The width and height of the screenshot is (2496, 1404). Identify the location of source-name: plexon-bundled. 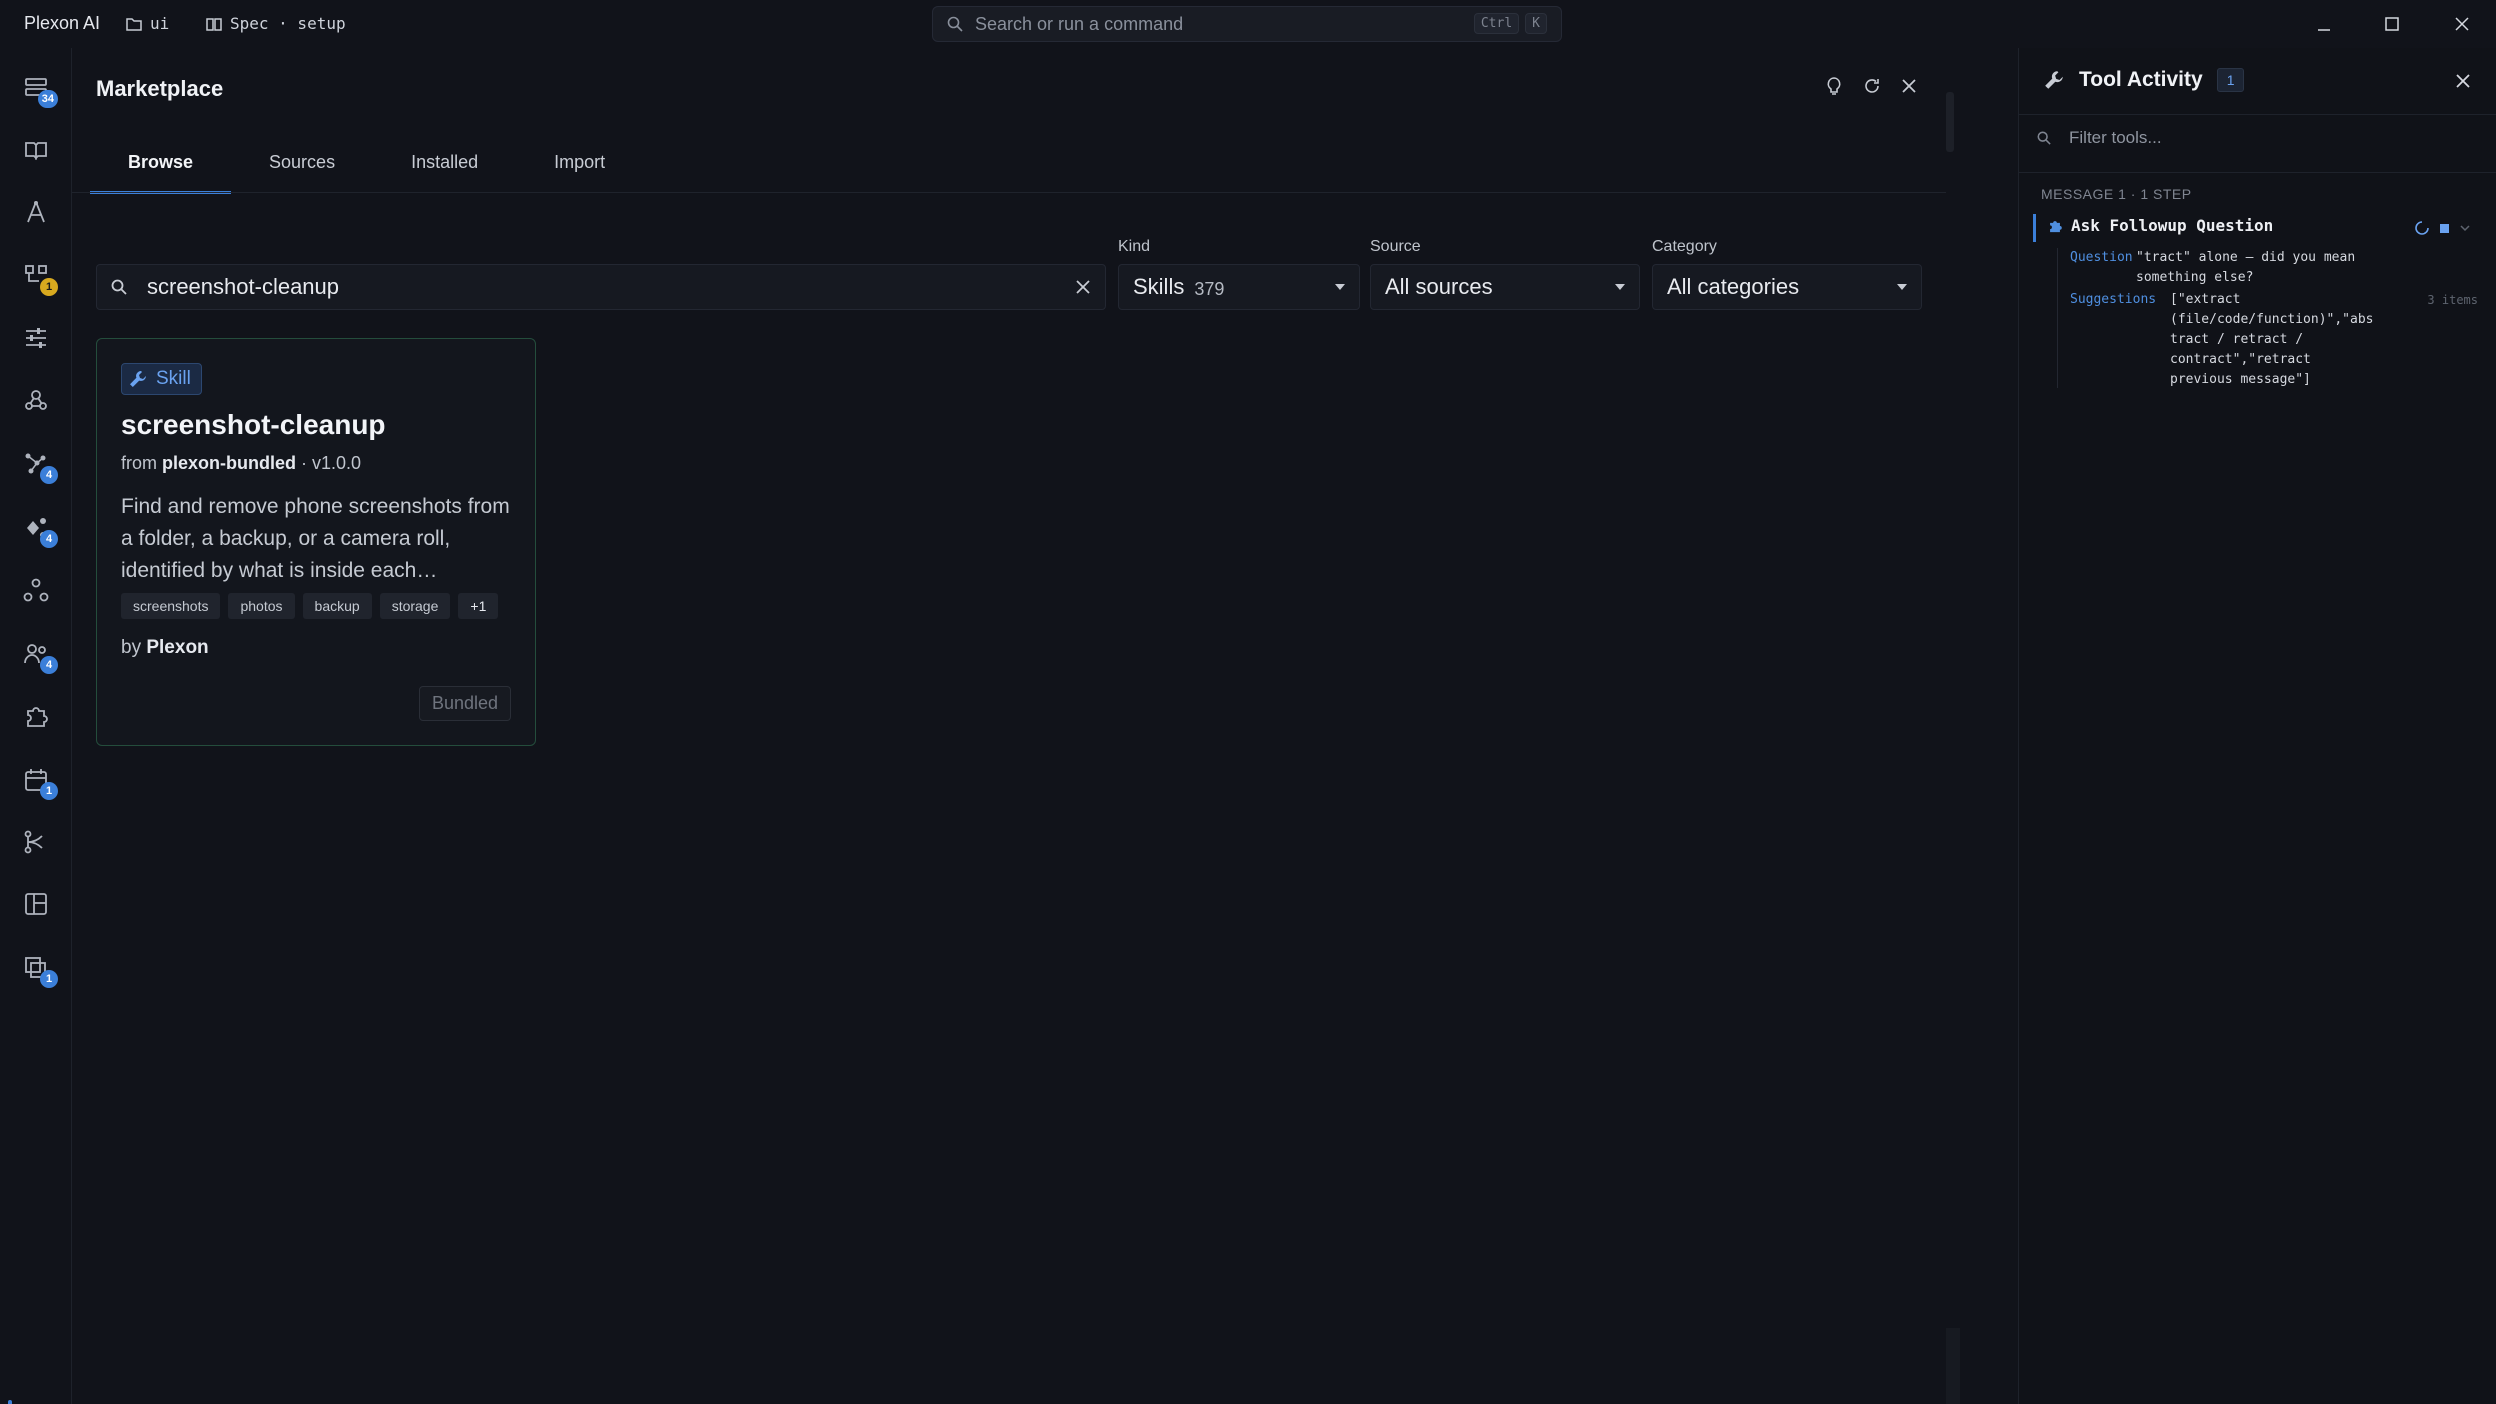
(229, 463).